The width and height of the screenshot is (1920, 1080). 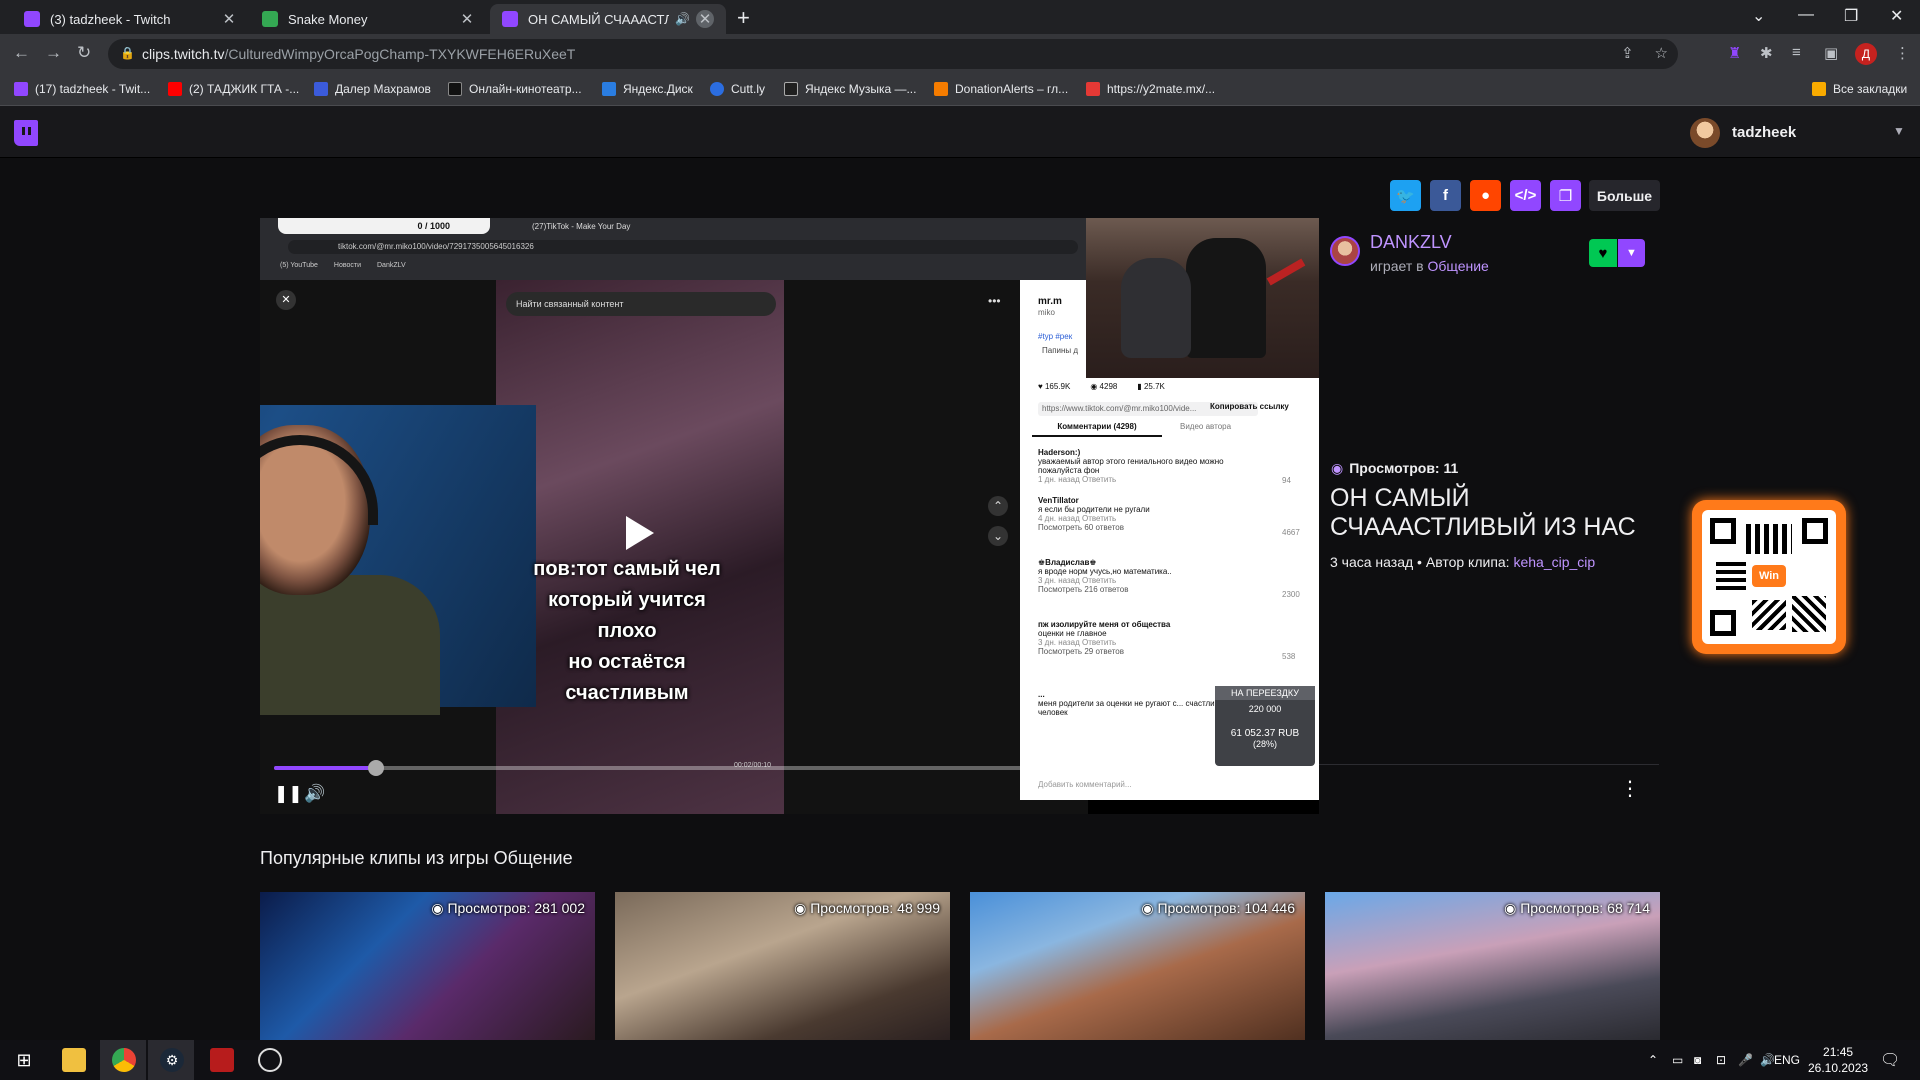 What do you see at coordinates (84, 53) in the screenshot?
I see `reload-button: ↻` at bounding box center [84, 53].